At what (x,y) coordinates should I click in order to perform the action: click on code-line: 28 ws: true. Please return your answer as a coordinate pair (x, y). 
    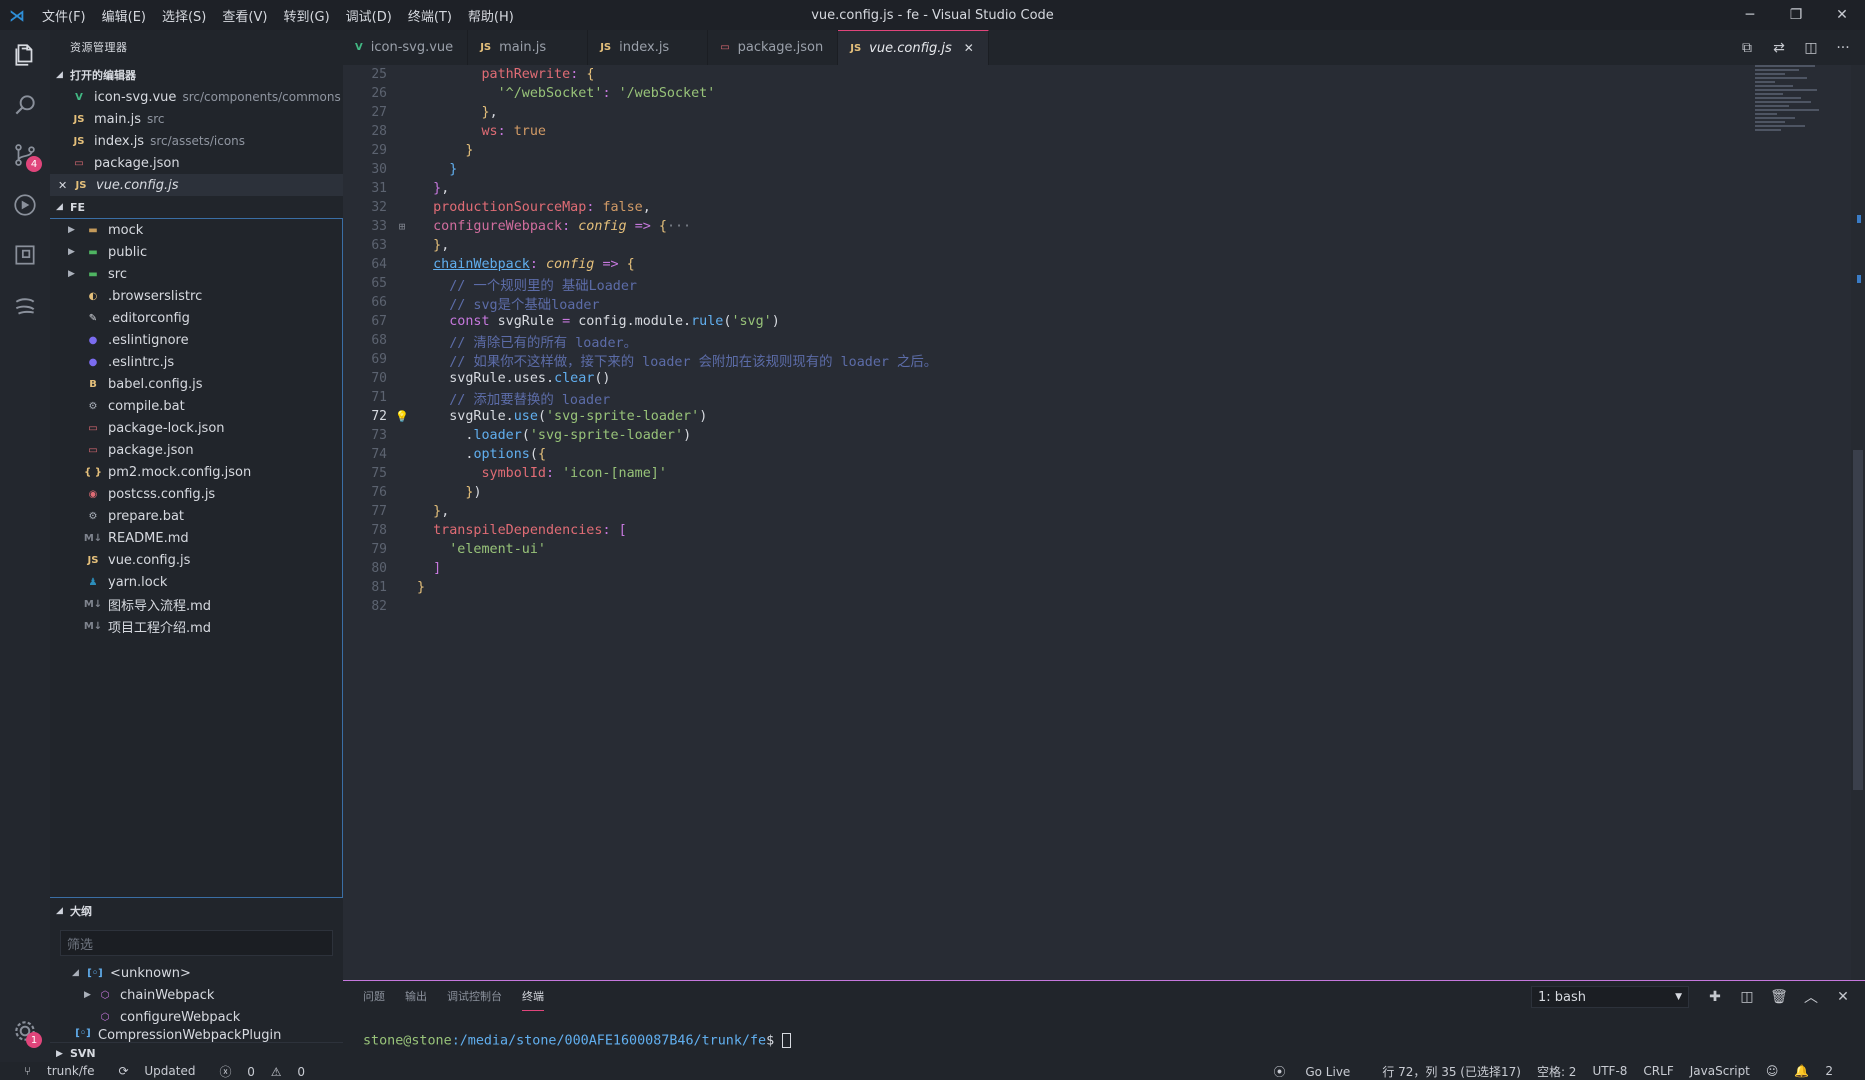
    Looking at the image, I should click on (1104, 131).